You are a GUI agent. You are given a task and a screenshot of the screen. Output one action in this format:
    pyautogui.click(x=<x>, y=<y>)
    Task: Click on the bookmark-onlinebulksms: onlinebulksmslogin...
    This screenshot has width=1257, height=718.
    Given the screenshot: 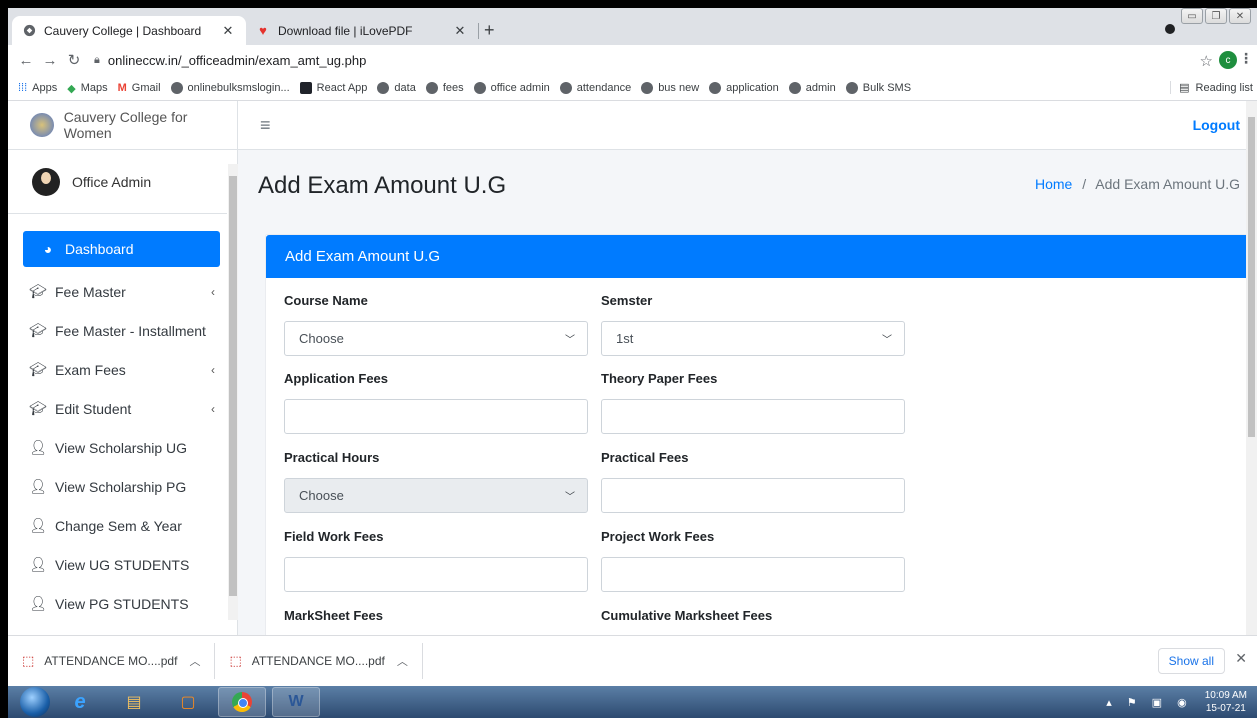 What is the action you would take?
    pyautogui.click(x=230, y=87)
    